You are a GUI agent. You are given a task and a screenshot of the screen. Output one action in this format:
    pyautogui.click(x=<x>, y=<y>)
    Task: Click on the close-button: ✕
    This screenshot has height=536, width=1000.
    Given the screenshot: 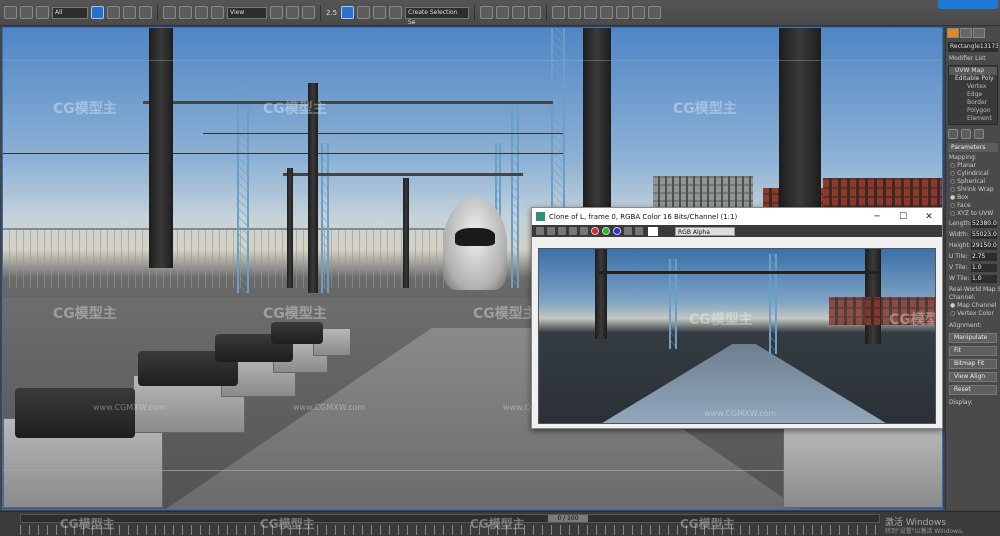 What is the action you would take?
    pyautogui.click(x=929, y=217)
    